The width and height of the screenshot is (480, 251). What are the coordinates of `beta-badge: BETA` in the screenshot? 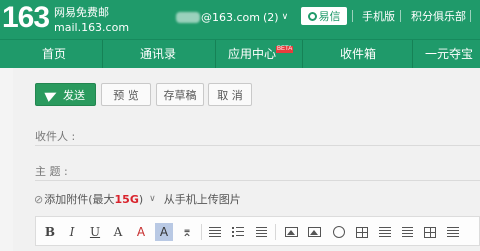 It's located at (285, 49).